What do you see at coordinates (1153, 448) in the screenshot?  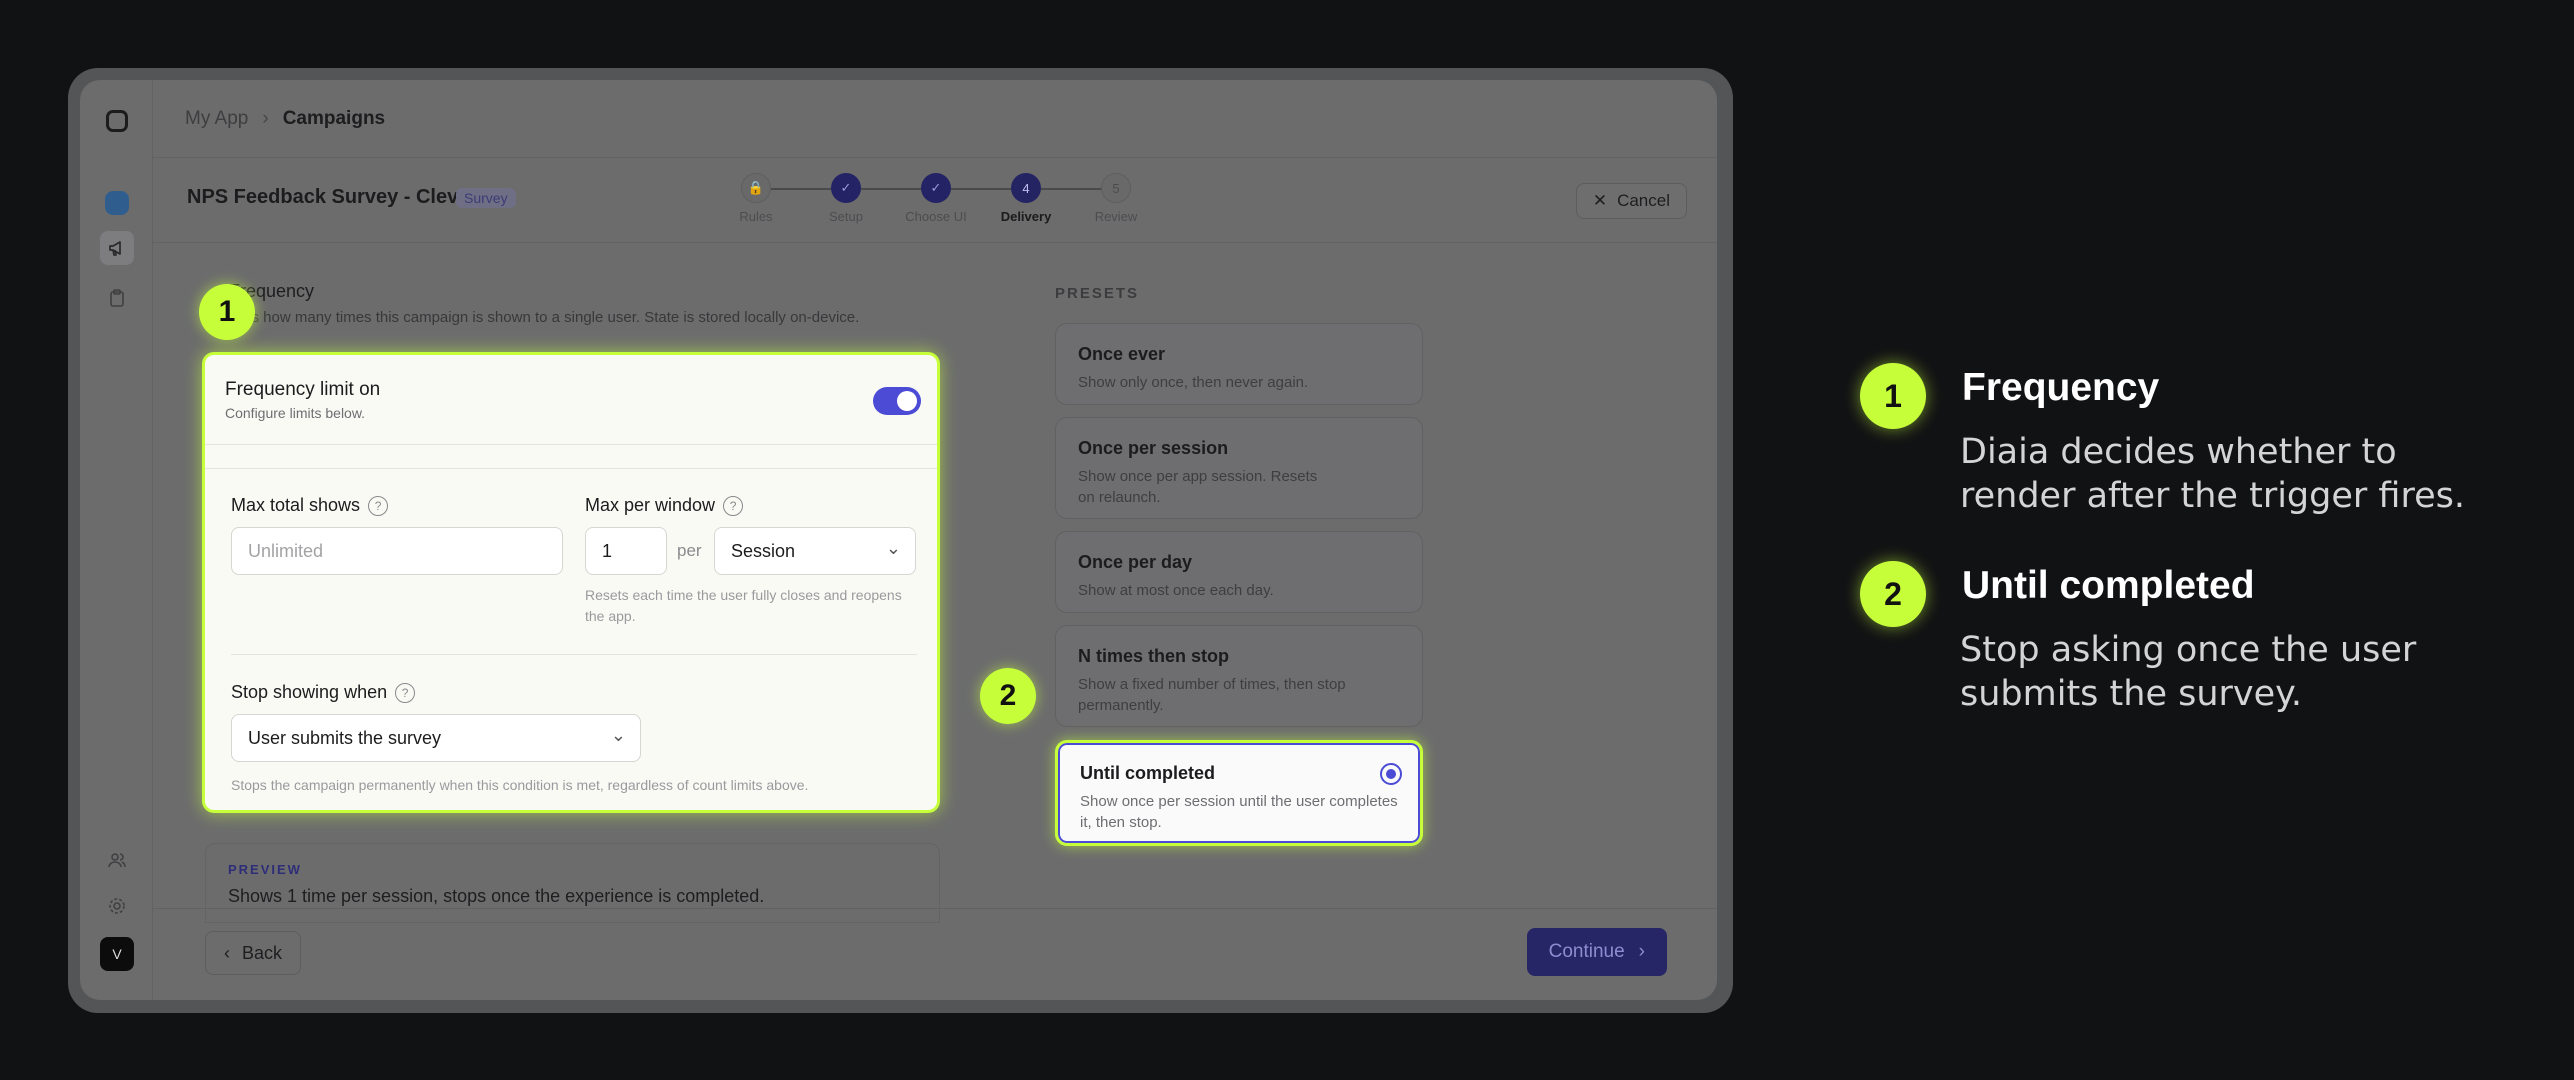 I see `preset-title: Once per session` at bounding box center [1153, 448].